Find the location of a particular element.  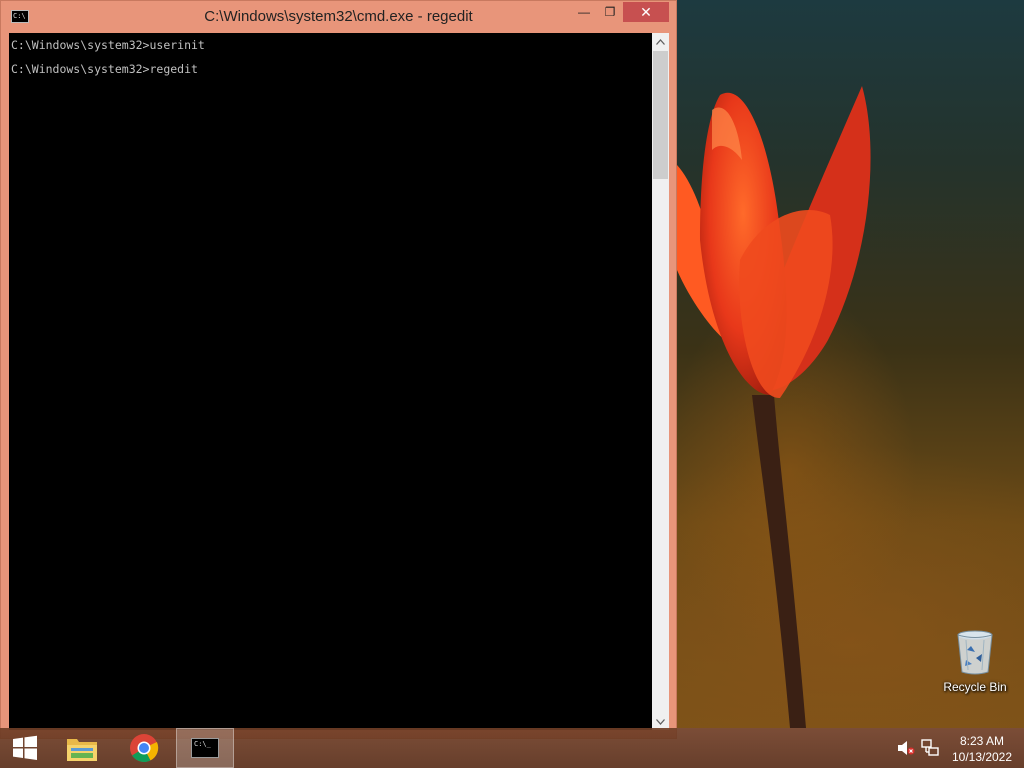

console-line: C:\Windows\system32>regedit is located at coordinates (104, 69).